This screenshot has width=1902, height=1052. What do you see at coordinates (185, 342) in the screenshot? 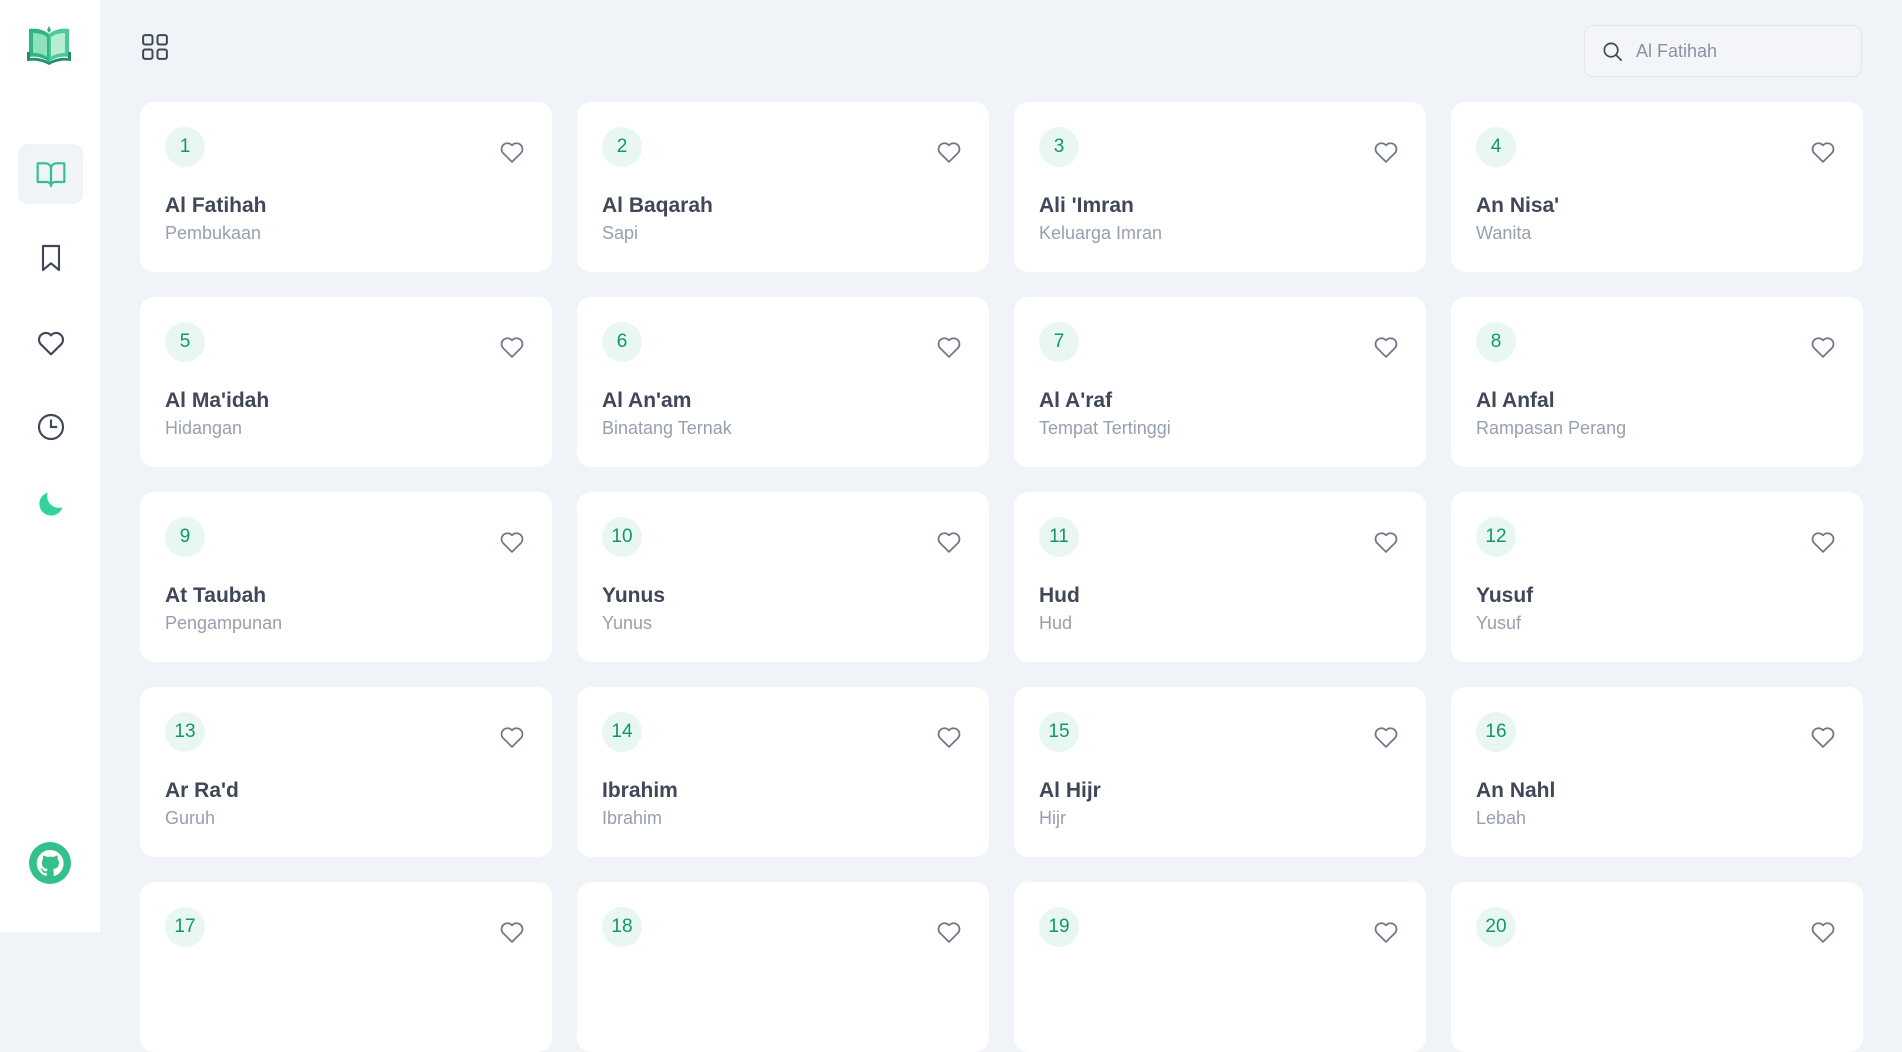
I see `surah-number-badge: 5` at bounding box center [185, 342].